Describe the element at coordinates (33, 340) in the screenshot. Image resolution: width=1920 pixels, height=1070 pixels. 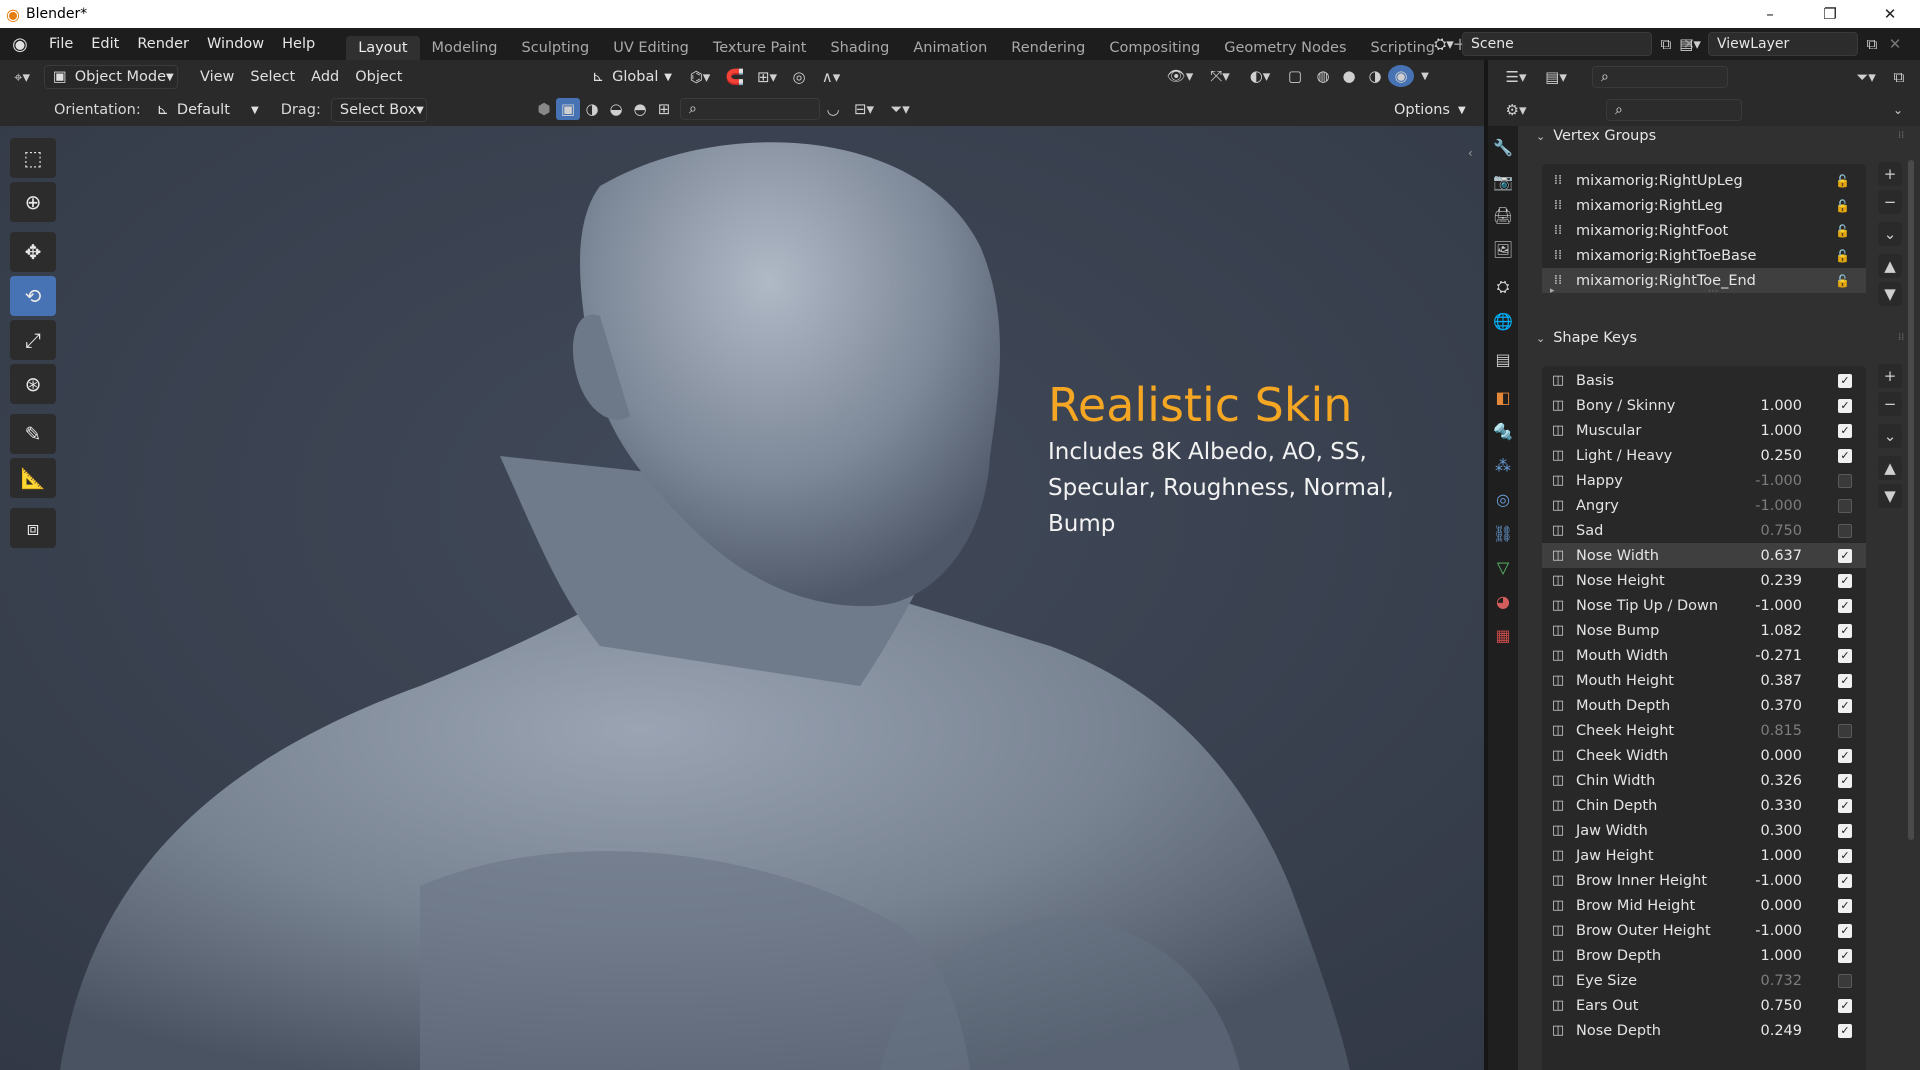
I see `scale-tool: ⤢` at that location.